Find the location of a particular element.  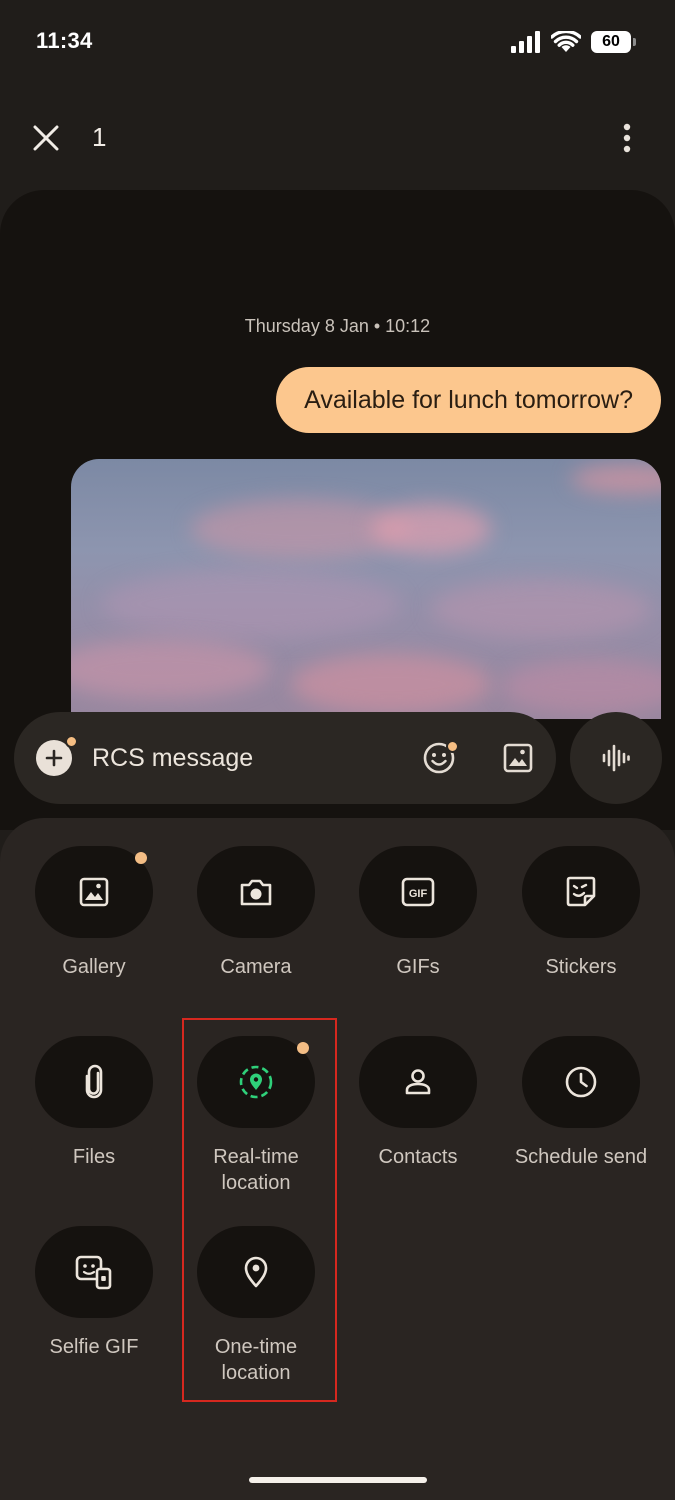

camera-option: Camera is located at coordinates (256, 913).